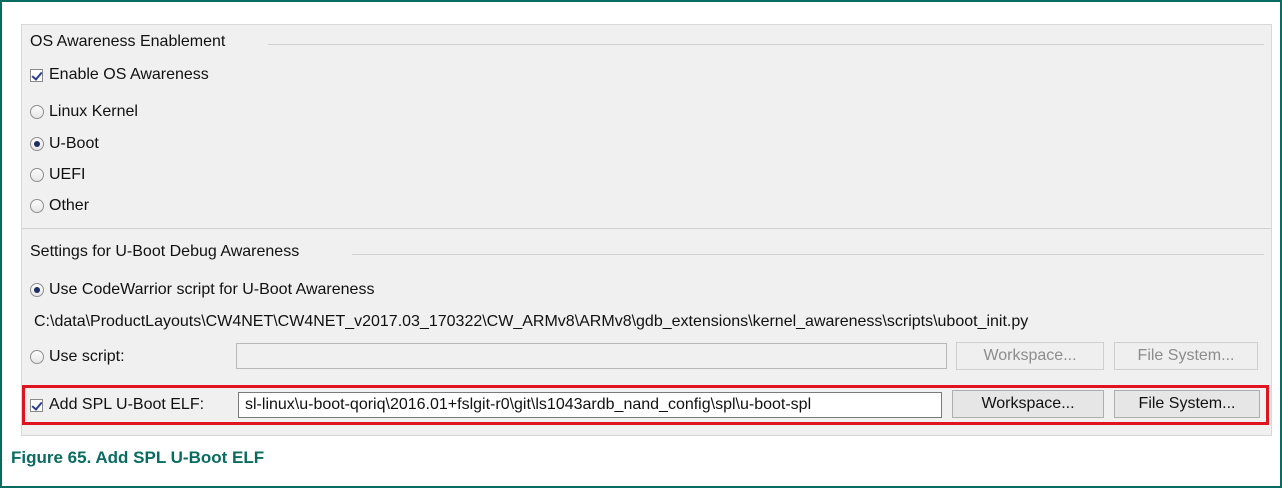  Describe the element at coordinates (138, 457) in the screenshot. I see `figure-caption: Figure 65. Add SPL U-Boot ELF` at that location.